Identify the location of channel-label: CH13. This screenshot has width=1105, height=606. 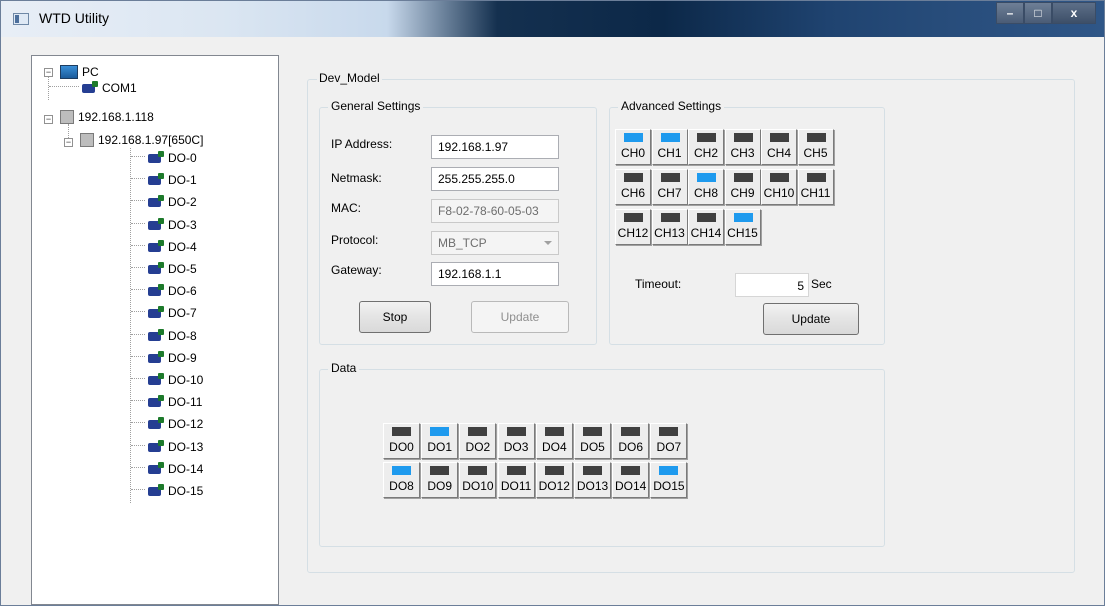
(669, 233).